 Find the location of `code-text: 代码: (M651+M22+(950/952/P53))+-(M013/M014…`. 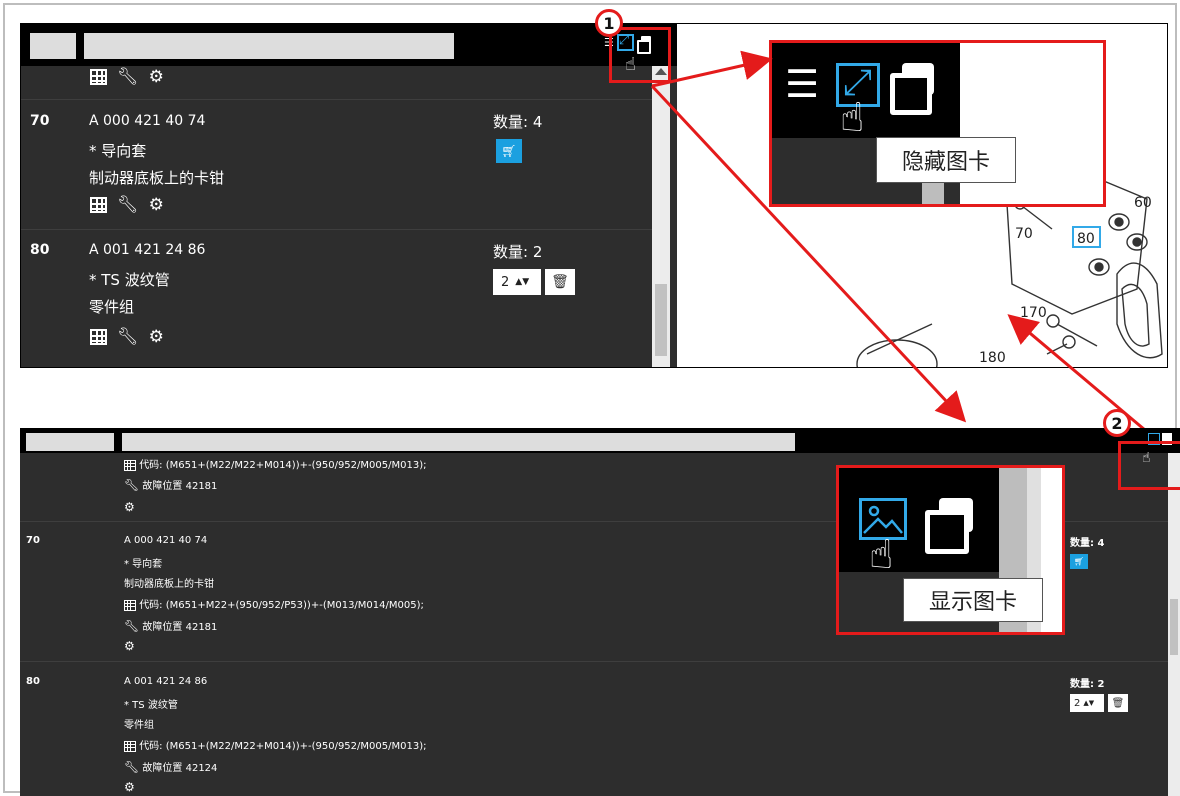

code-text: 代码: (M651+M22+(950/952/P53))+-(M013/M014… is located at coordinates (281, 605).